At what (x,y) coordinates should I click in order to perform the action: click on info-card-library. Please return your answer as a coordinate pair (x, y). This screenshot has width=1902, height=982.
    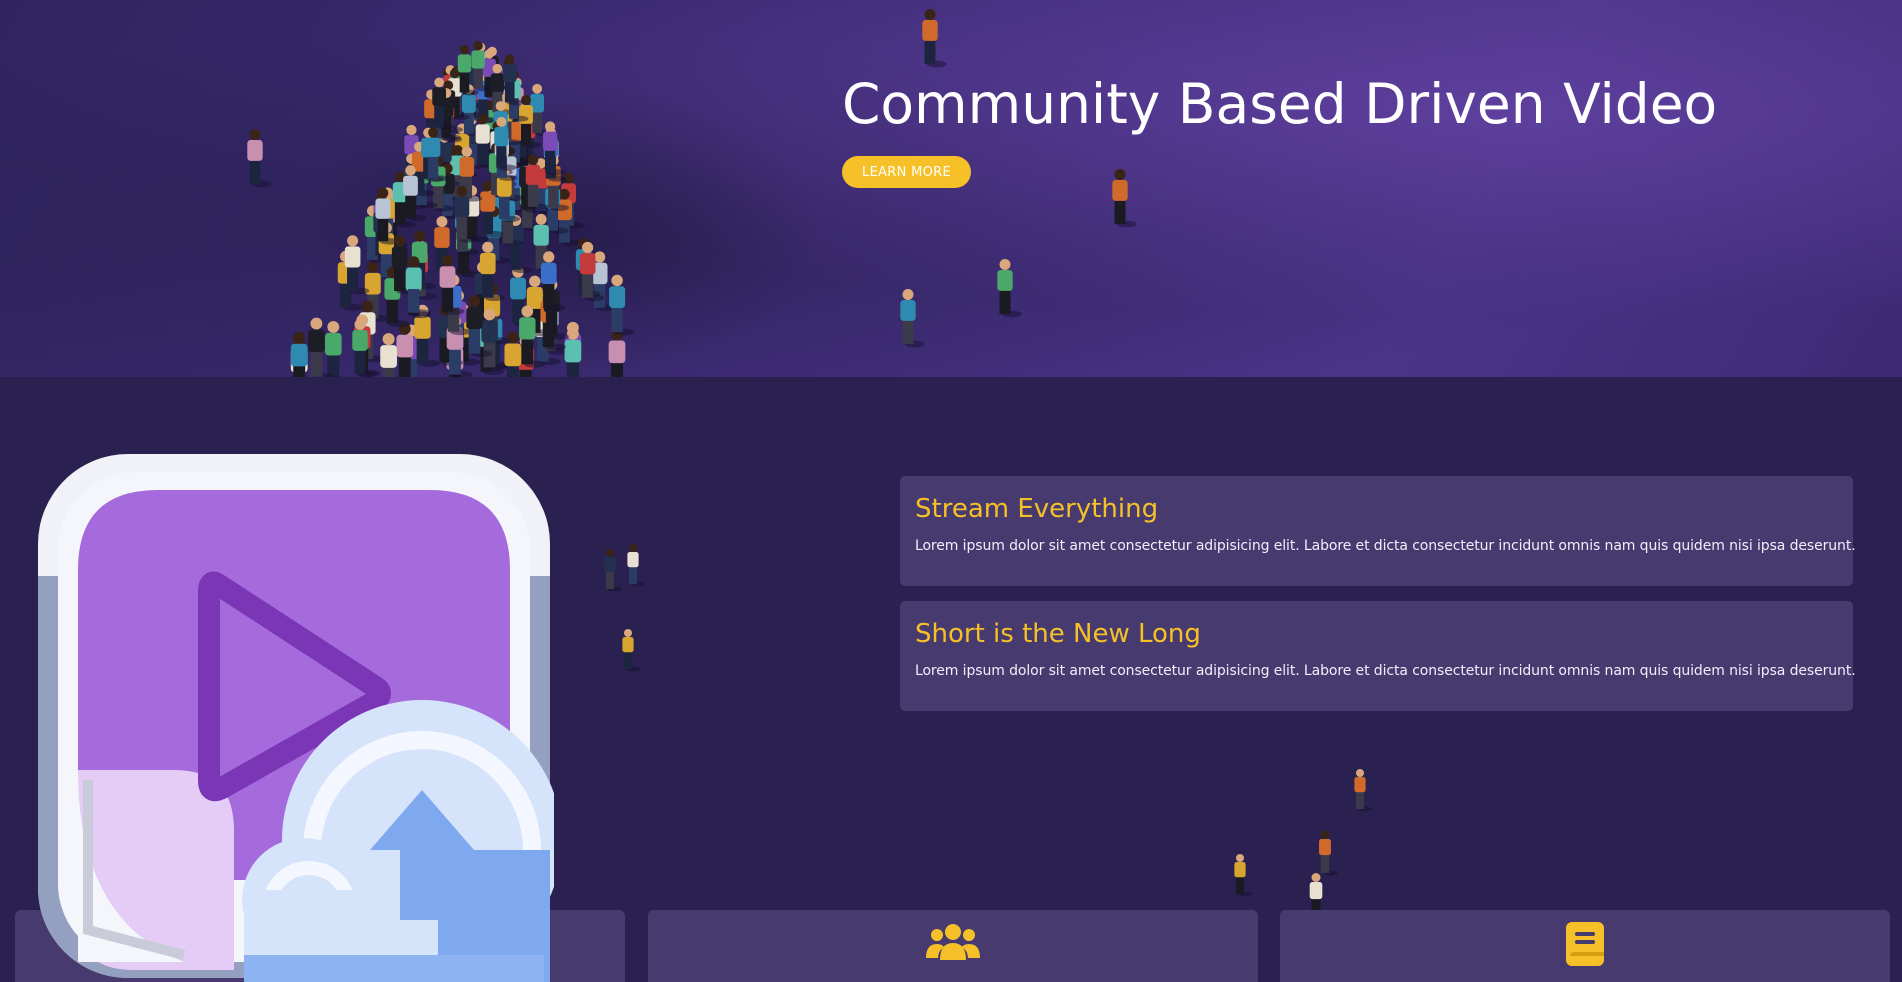
    Looking at the image, I should click on (1585, 946).